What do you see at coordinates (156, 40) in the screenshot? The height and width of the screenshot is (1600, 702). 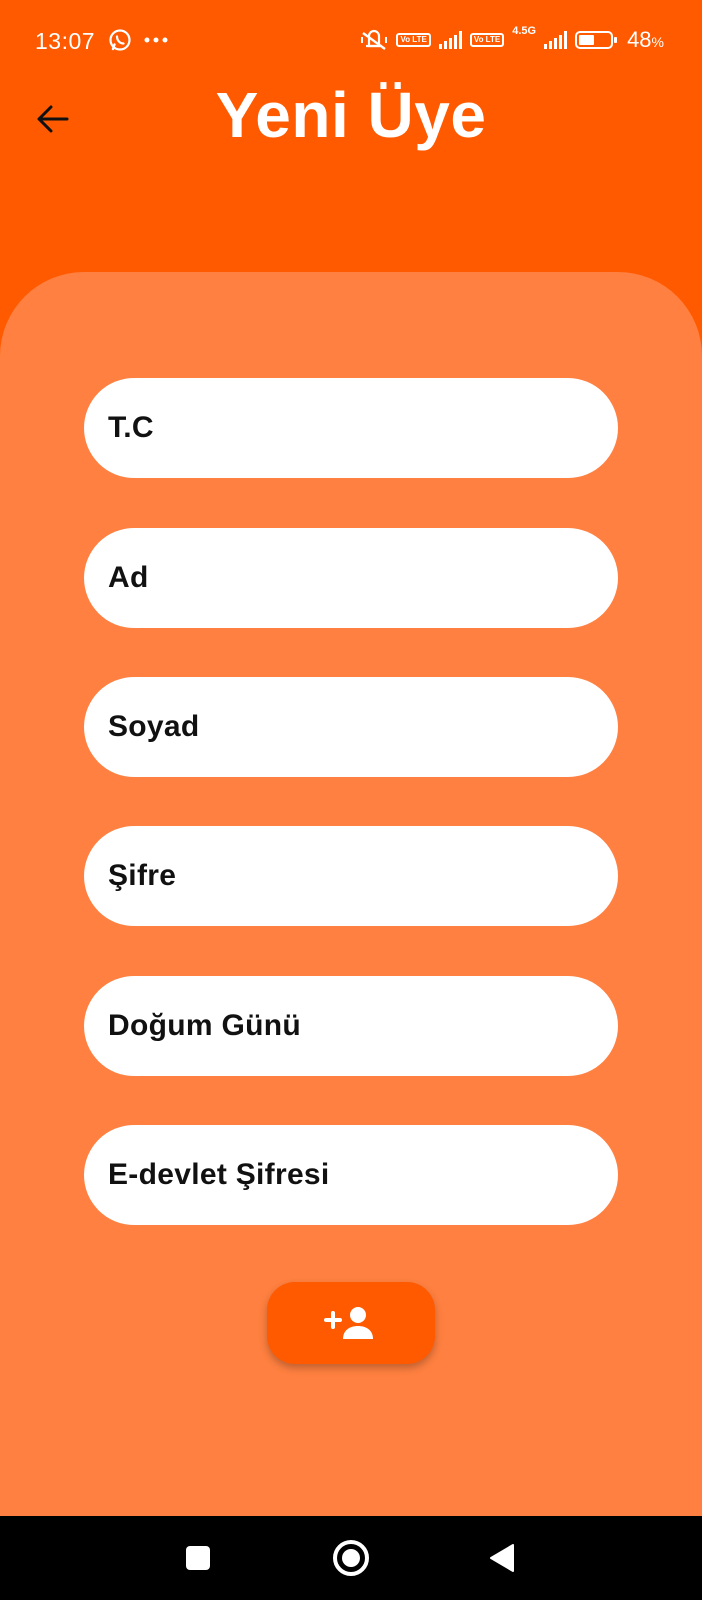 I see `more-dots-icon` at bounding box center [156, 40].